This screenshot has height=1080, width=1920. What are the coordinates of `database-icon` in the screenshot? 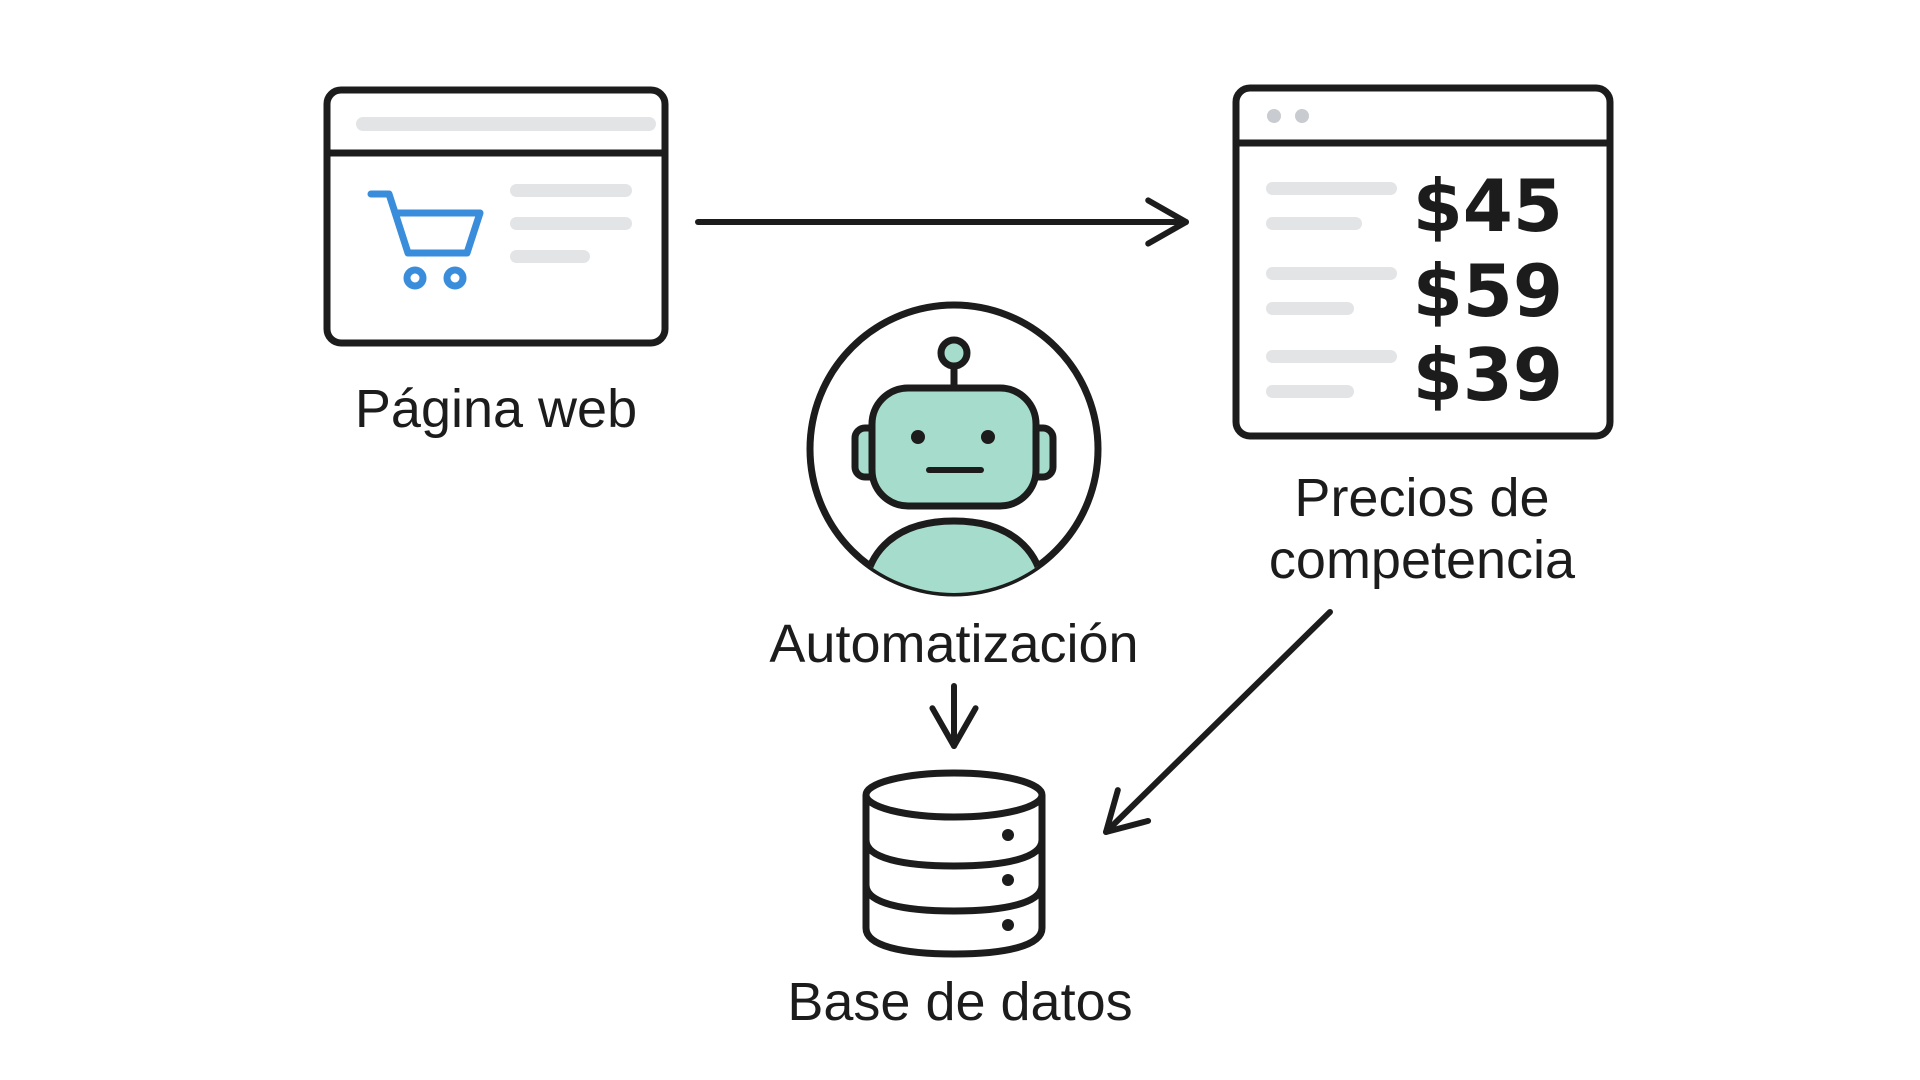 It's located at (954, 863).